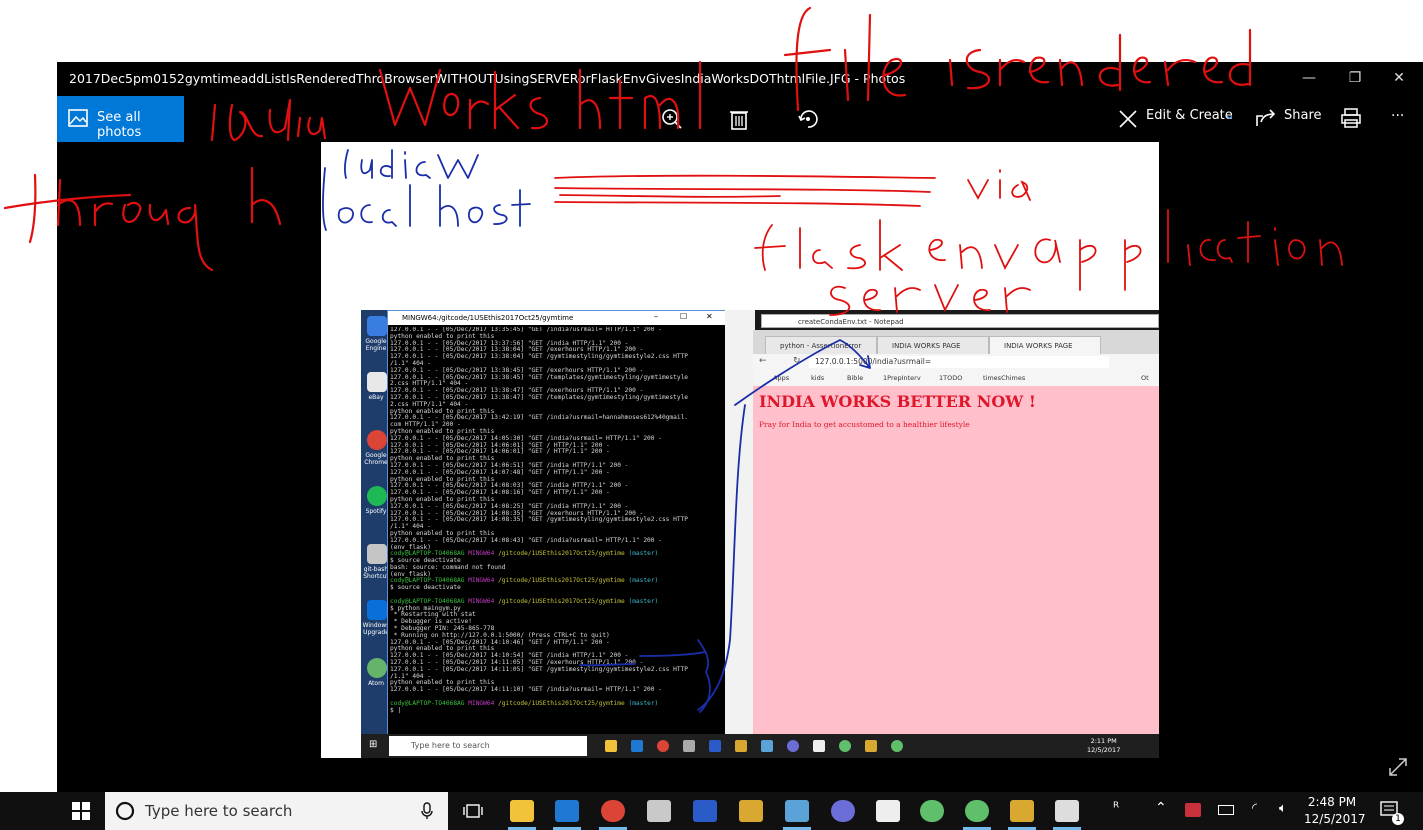 The height and width of the screenshot is (830, 1423). What do you see at coordinates (1161, 808) in the screenshot?
I see `chevron-up-icon: ⌃` at bounding box center [1161, 808].